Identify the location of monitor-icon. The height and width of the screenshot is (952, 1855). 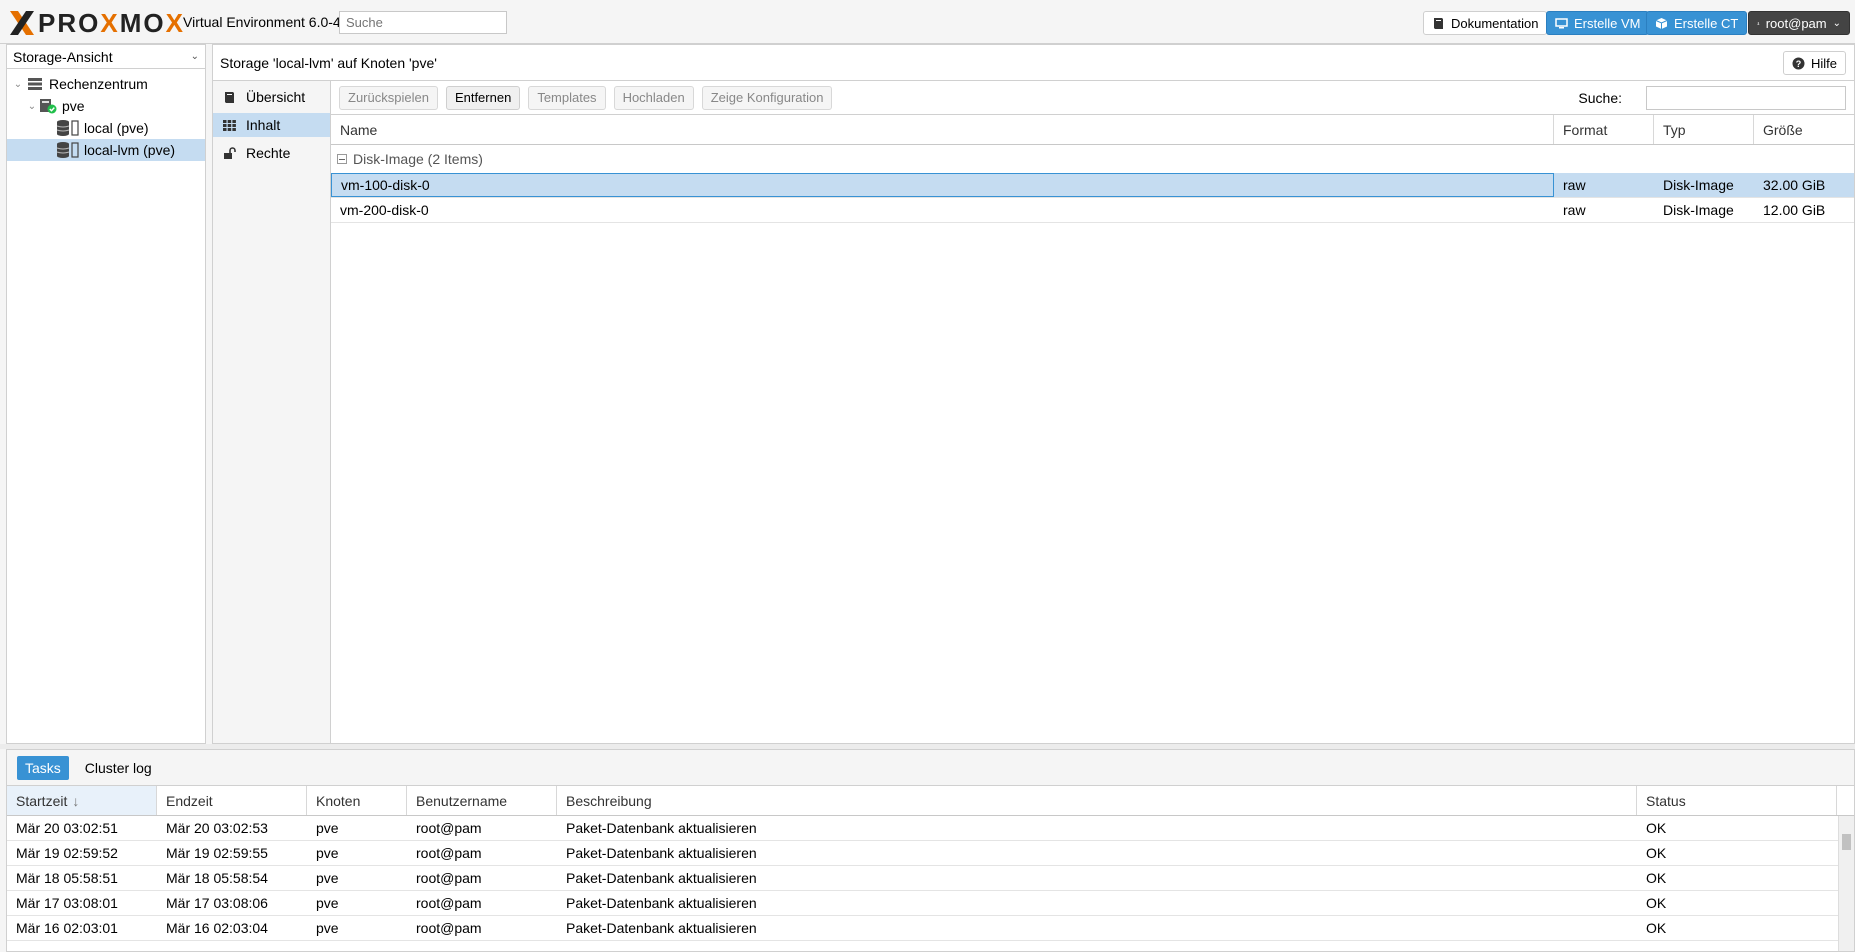
(1561, 22).